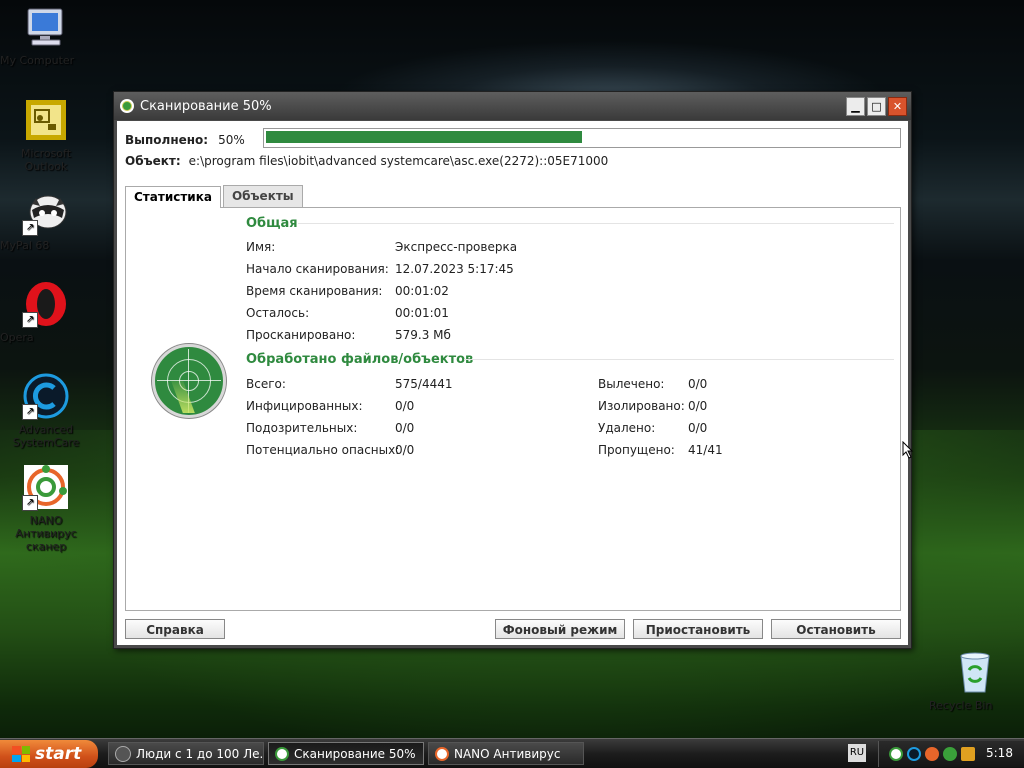 The image size is (1024, 768). I want to click on desktop-icon-opera: ↗ Opera, so click(46, 312).